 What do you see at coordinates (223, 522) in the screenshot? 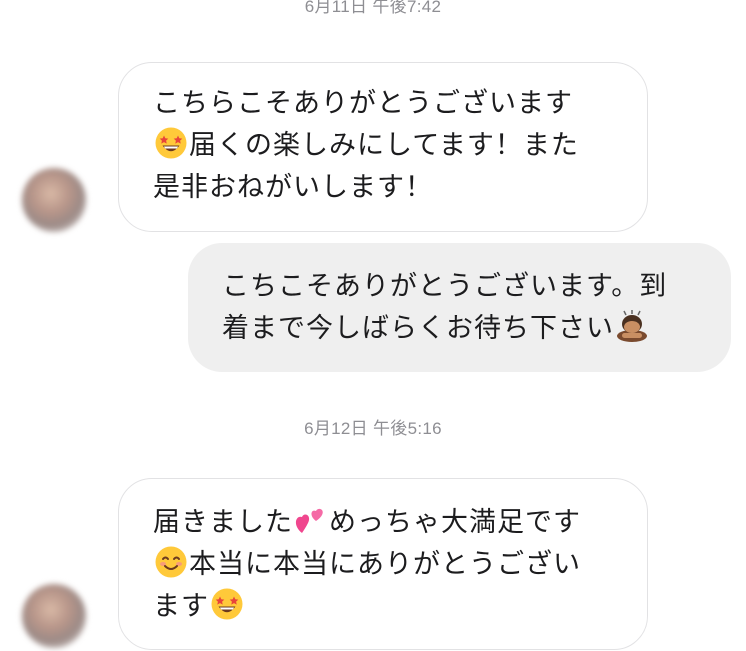
I see `message-text: 届きました` at bounding box center [223, 522].